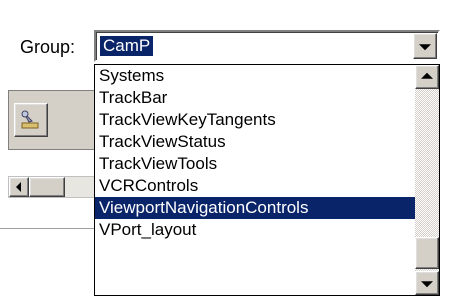 The width and height of the screenshot is (449, 305). What do you see at coordinates (255, 186) in the screenshot?
I see `dropdown-option: VCRControls` at bounding box center [255, 186].